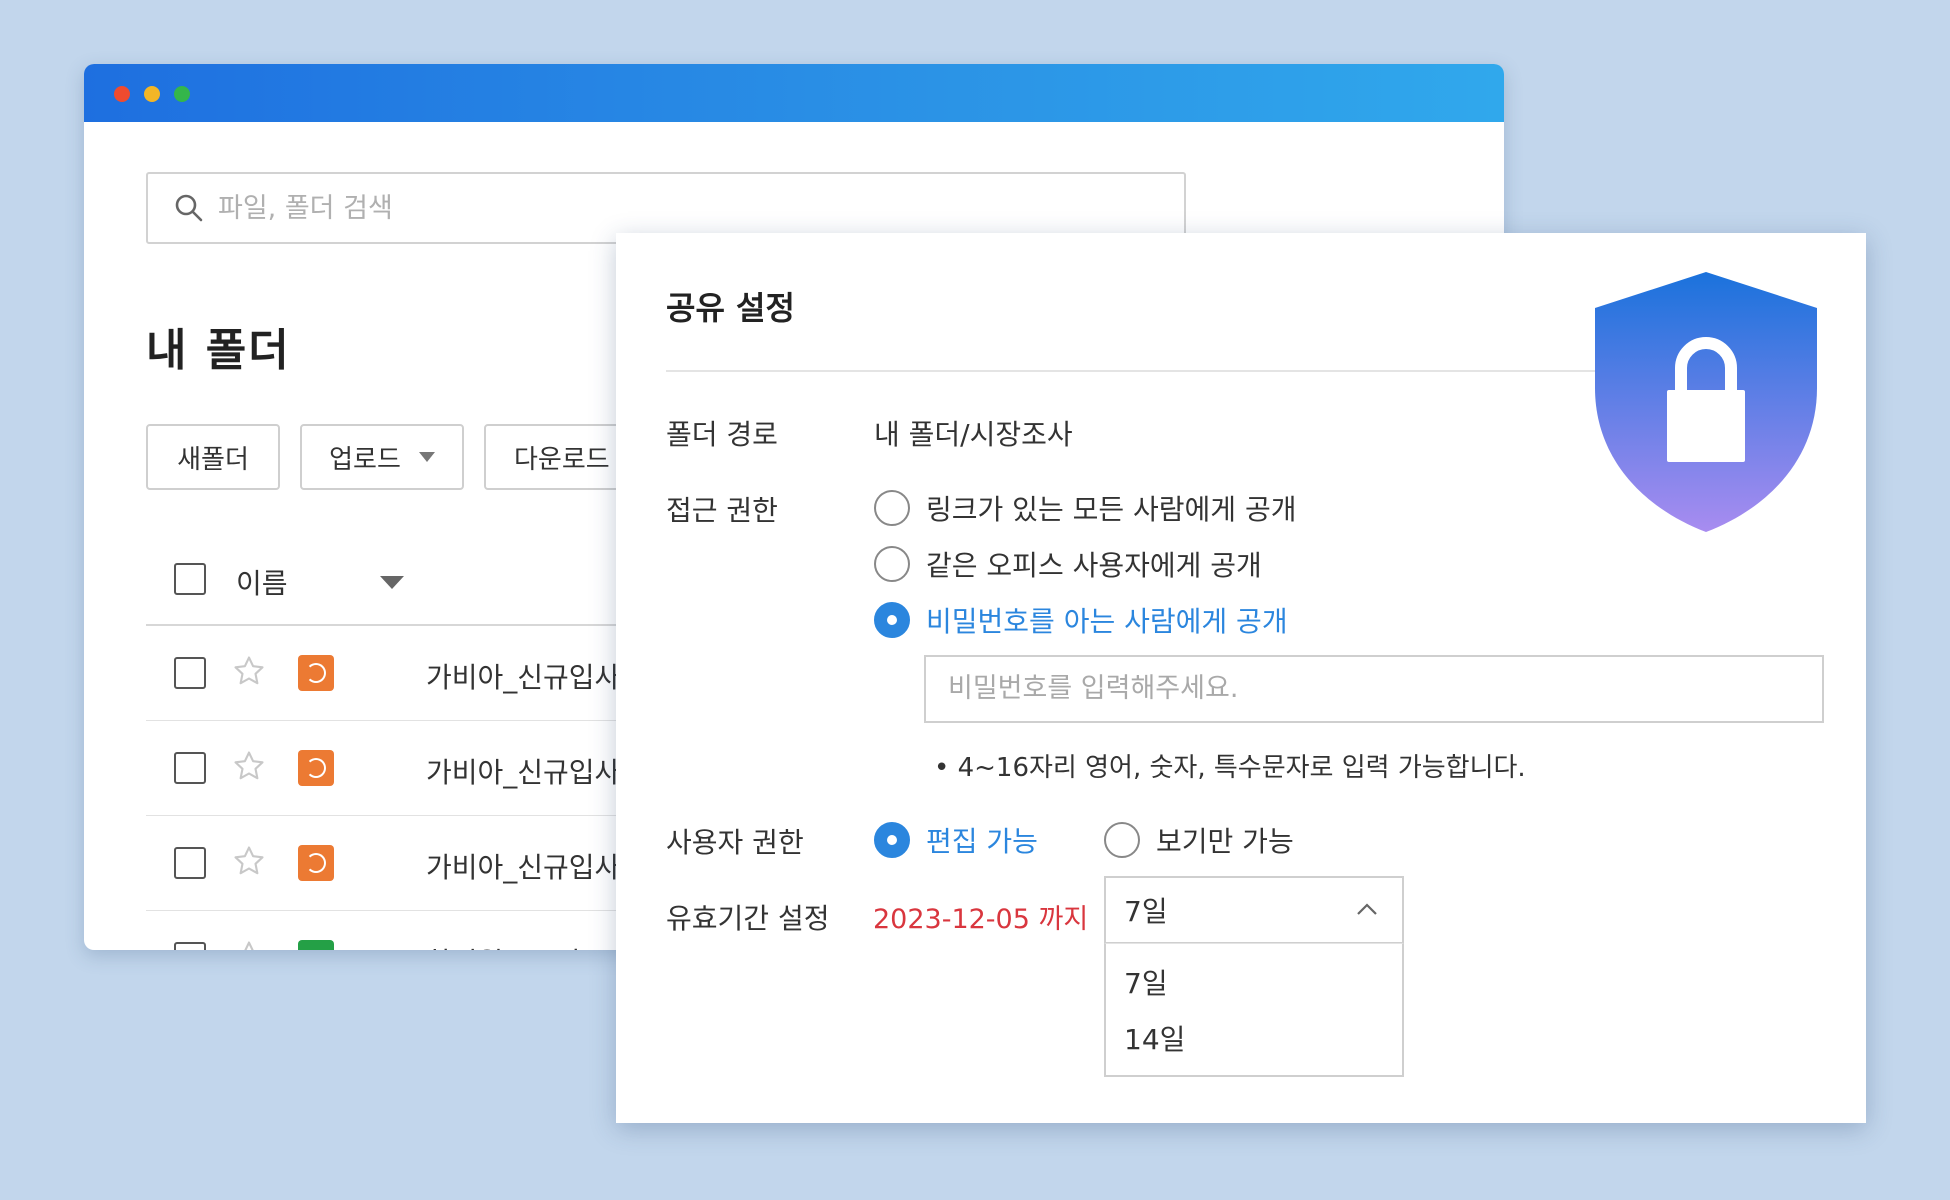 This screenshot has height=1200, width=1950. What do you see at coordinates (1378, 688) in the screenshot?
I see `password-input` at bounding box center [1378, 688].